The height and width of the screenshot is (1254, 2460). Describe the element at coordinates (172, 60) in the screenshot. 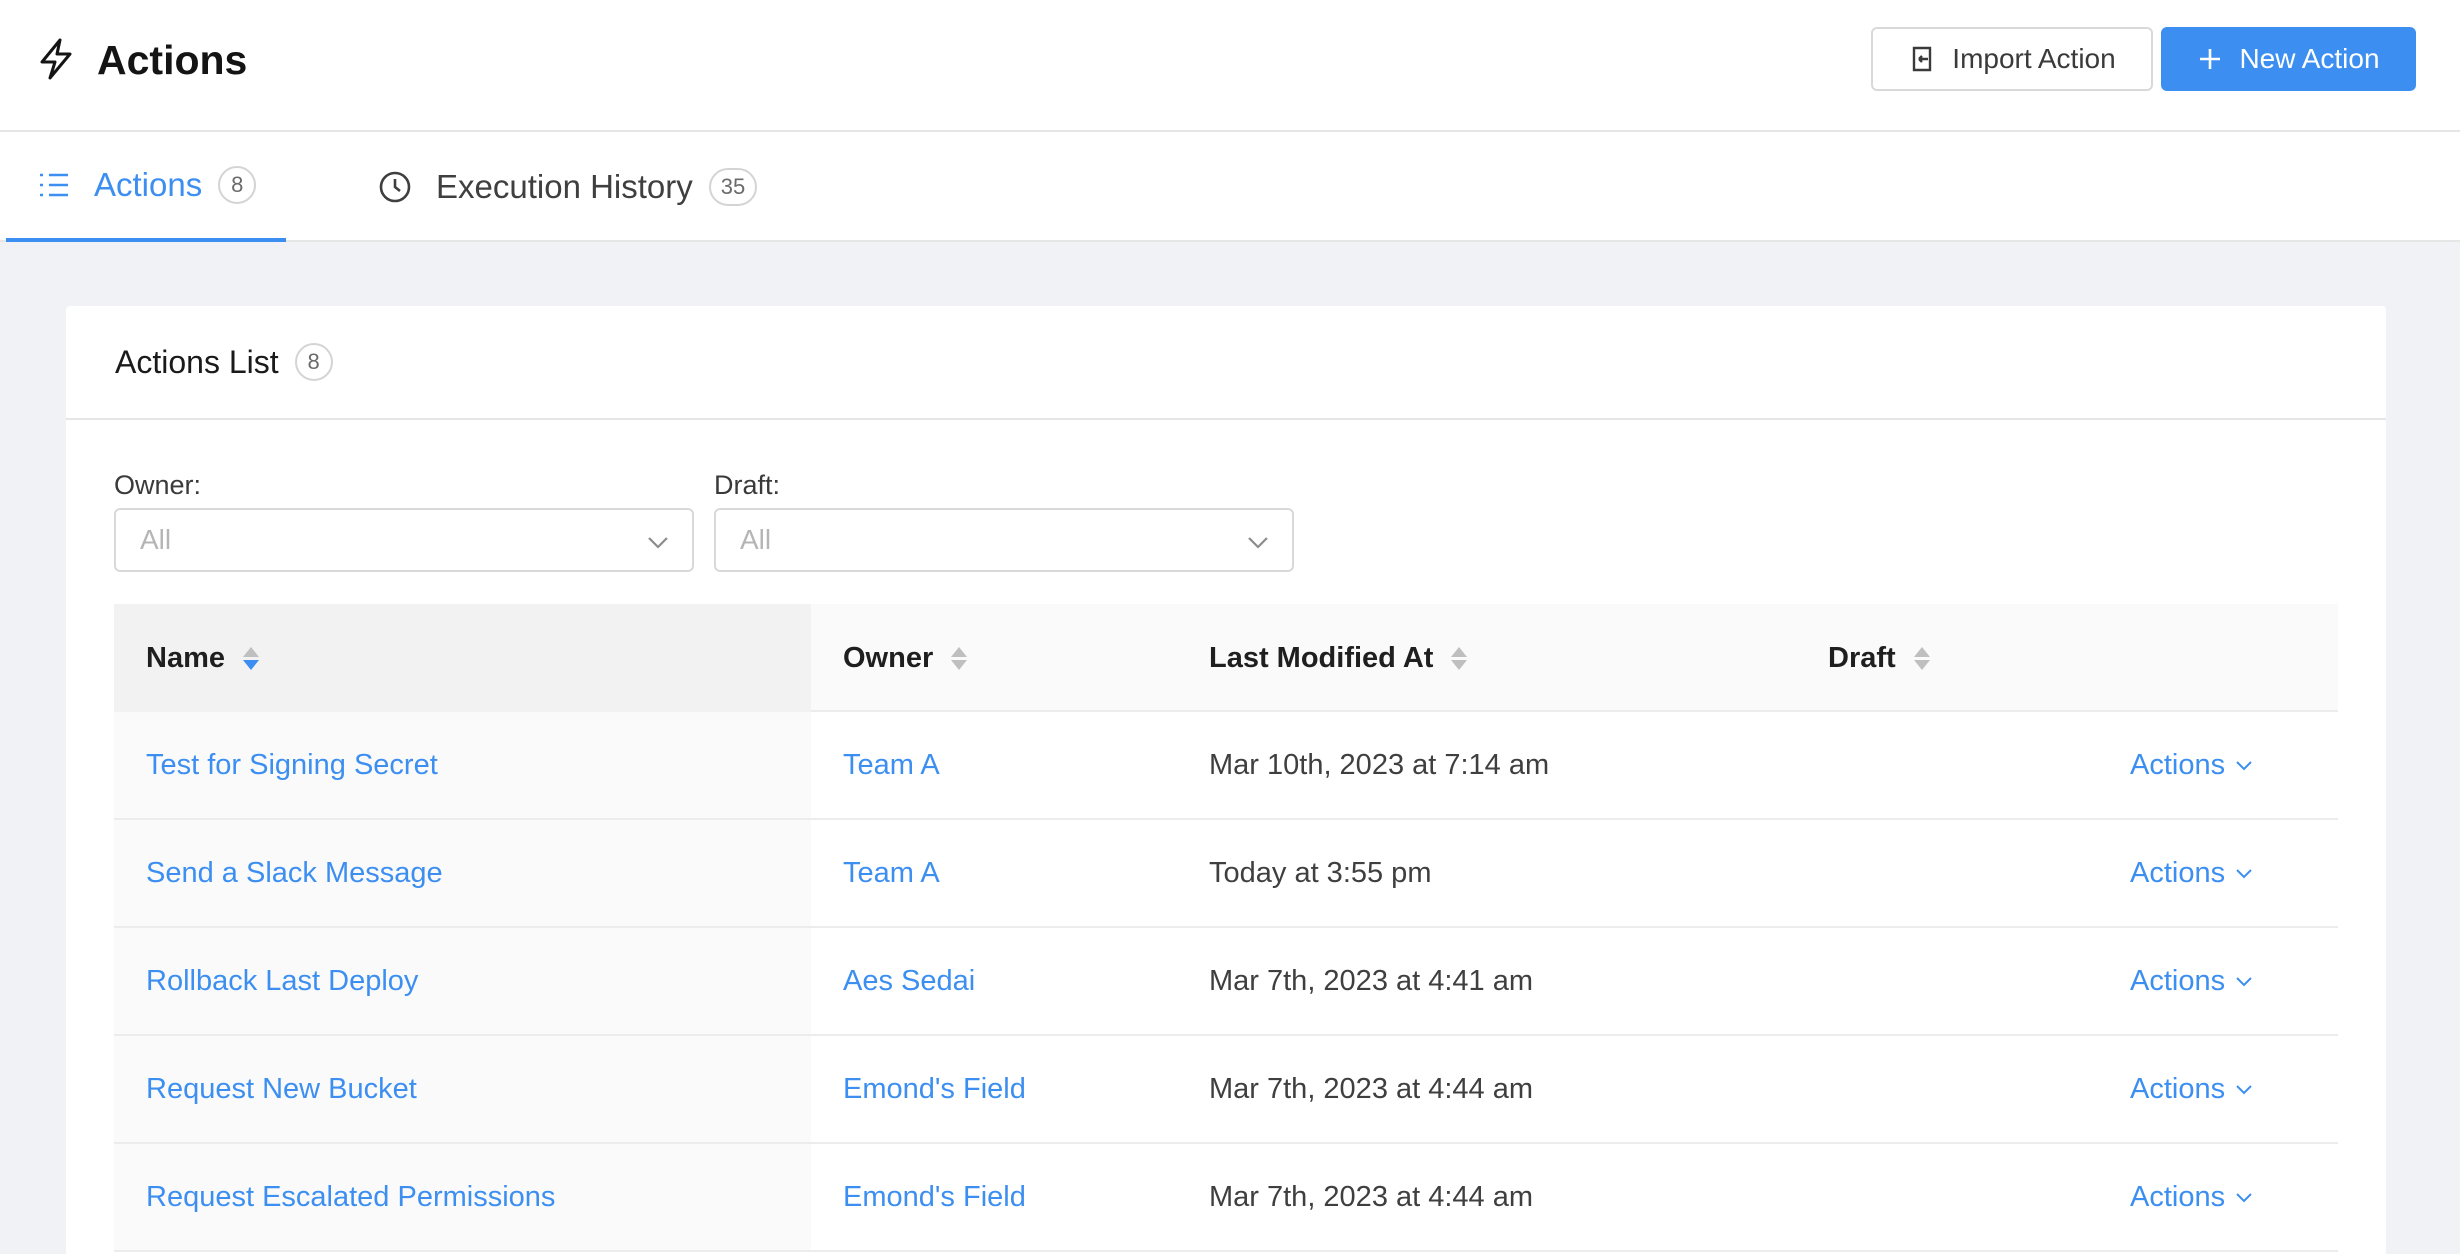

I see `page-title: Actions` at that location.